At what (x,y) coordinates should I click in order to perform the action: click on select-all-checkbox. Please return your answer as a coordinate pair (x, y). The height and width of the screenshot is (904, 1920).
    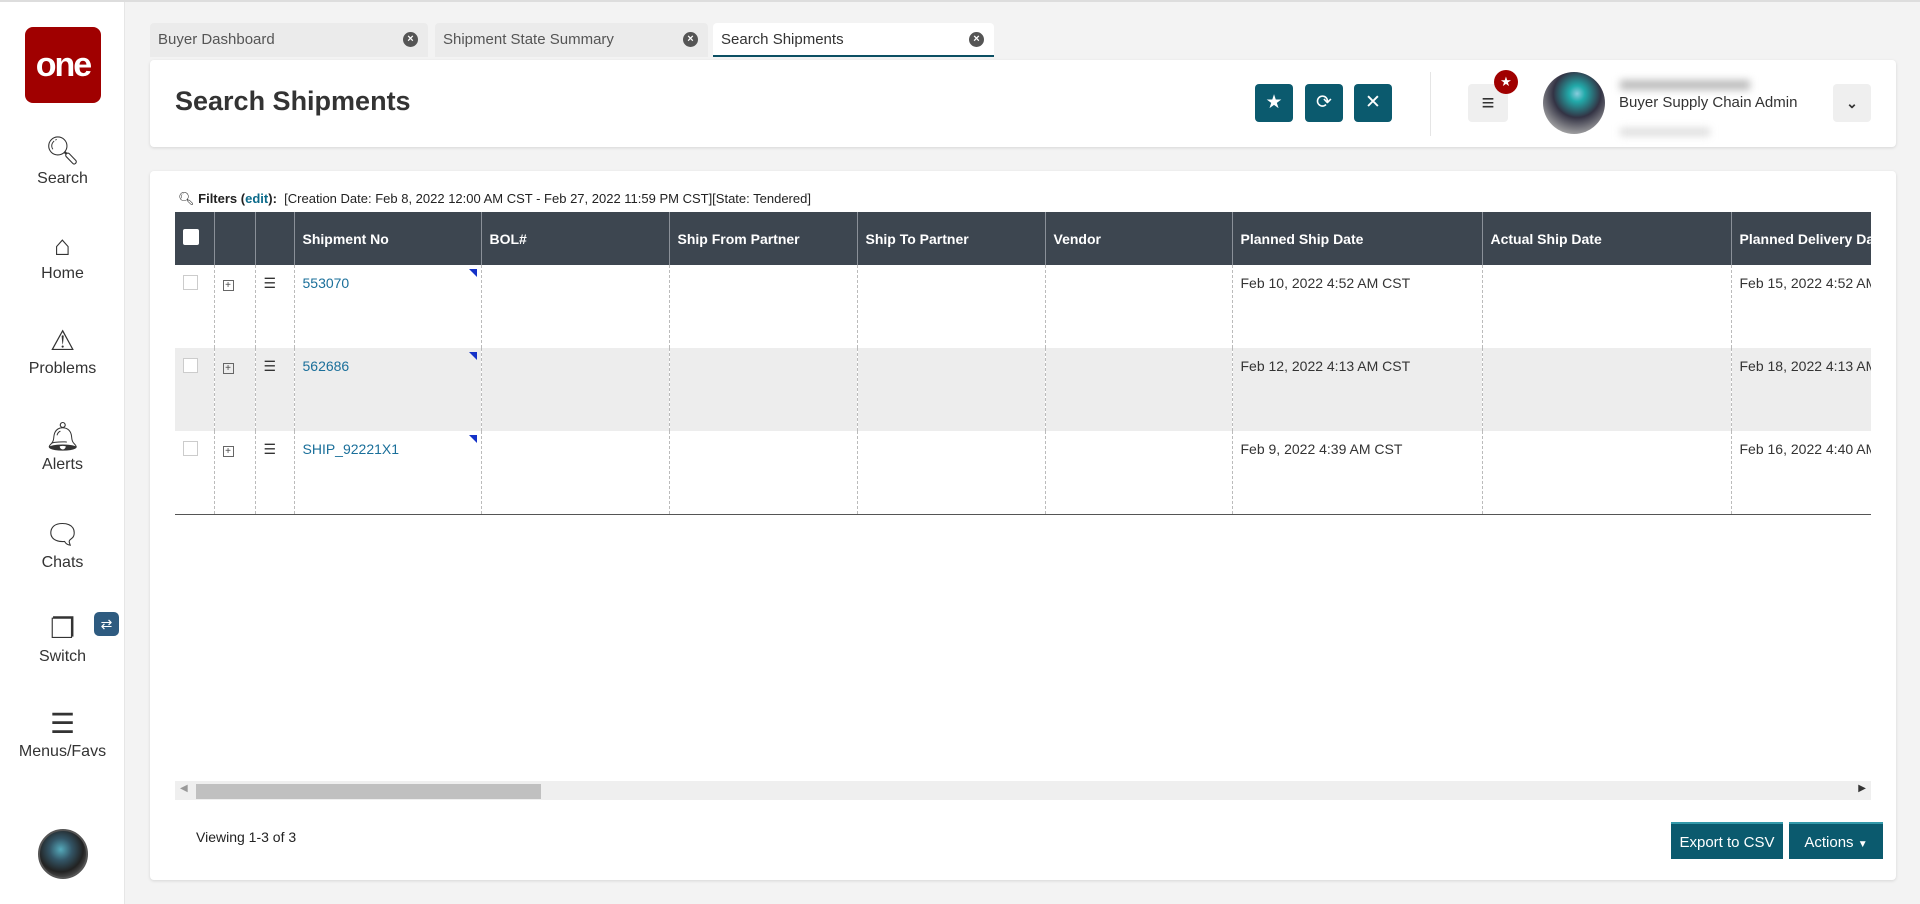
    Looking at the image, I should click on (195, 238).